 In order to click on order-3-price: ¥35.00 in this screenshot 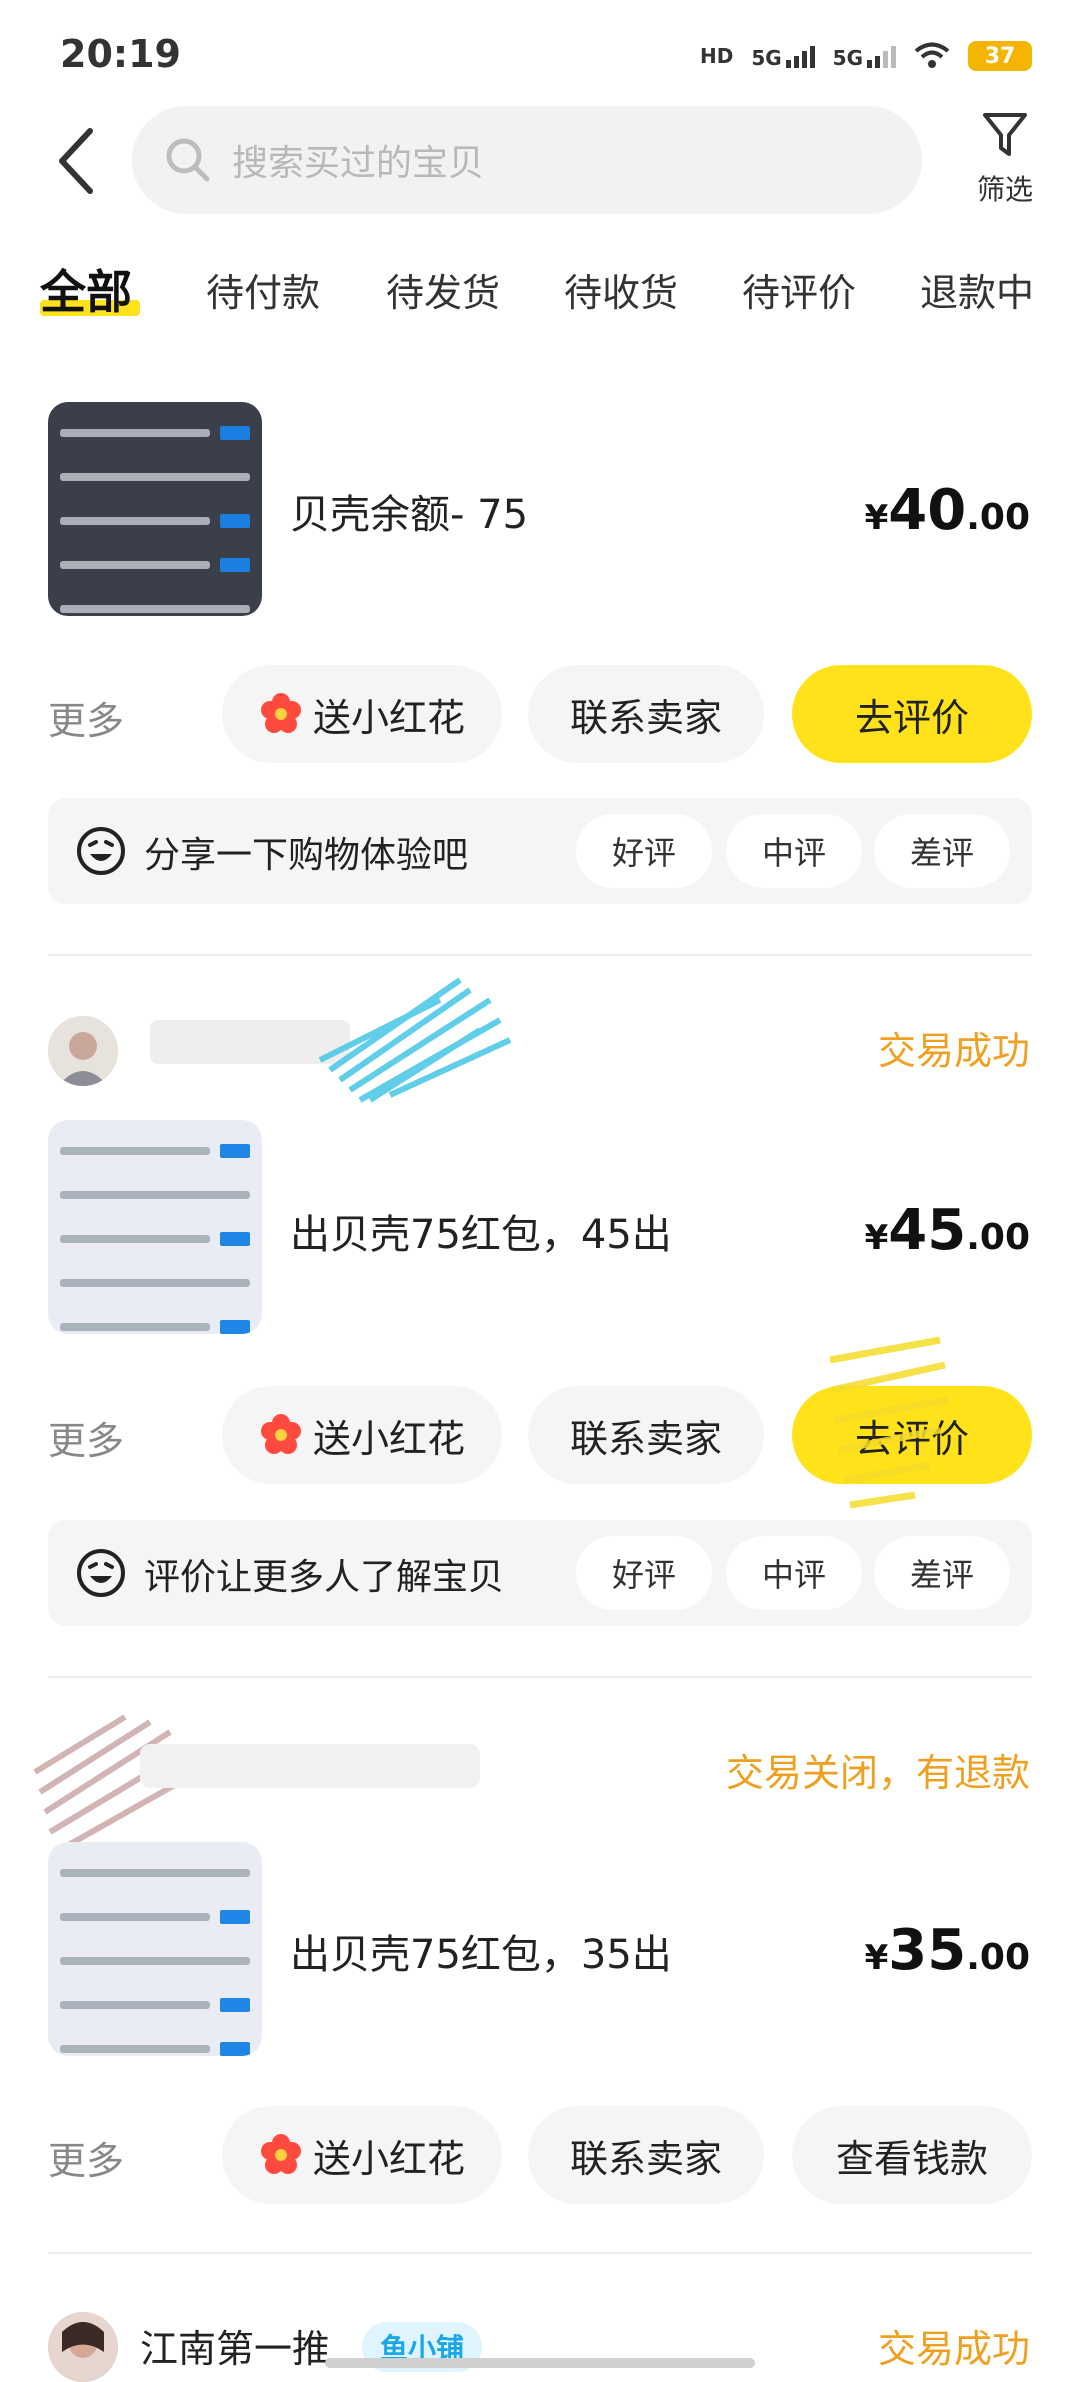, I will do `click(947, 1950)`.